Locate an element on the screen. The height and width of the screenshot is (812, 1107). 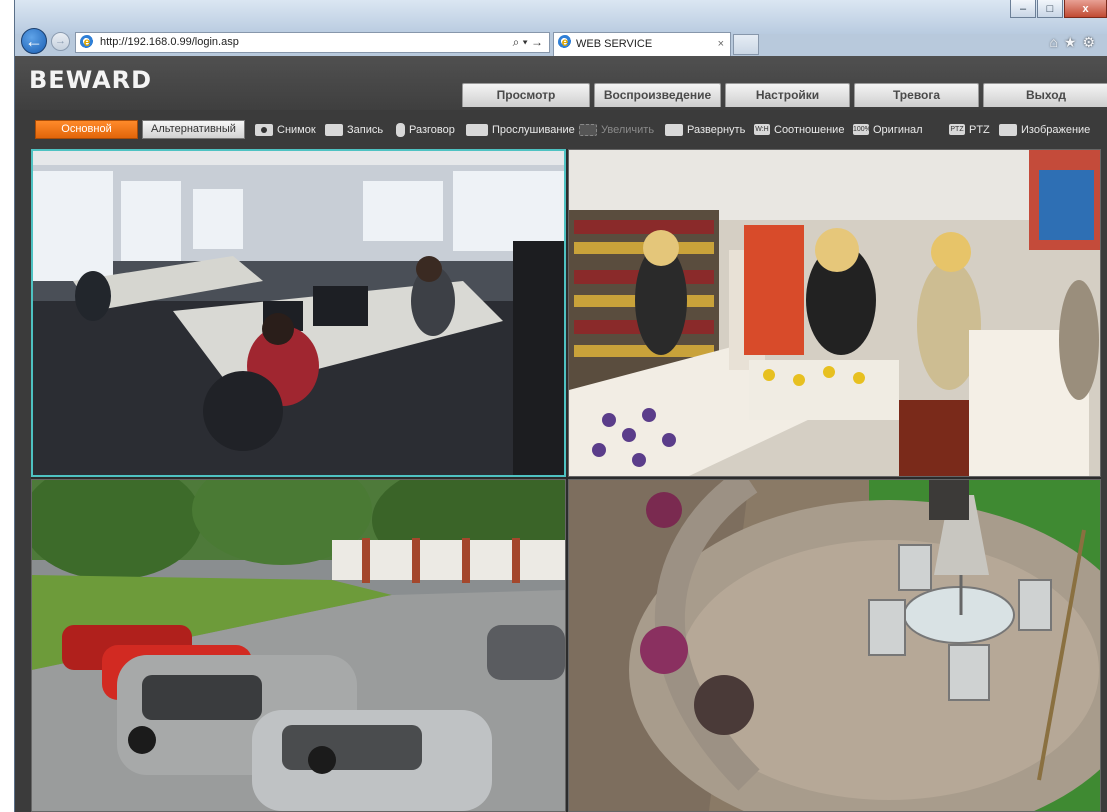
browser-toolbar-icons: ⌂★⚙ is located at coordinates (1075, 42).